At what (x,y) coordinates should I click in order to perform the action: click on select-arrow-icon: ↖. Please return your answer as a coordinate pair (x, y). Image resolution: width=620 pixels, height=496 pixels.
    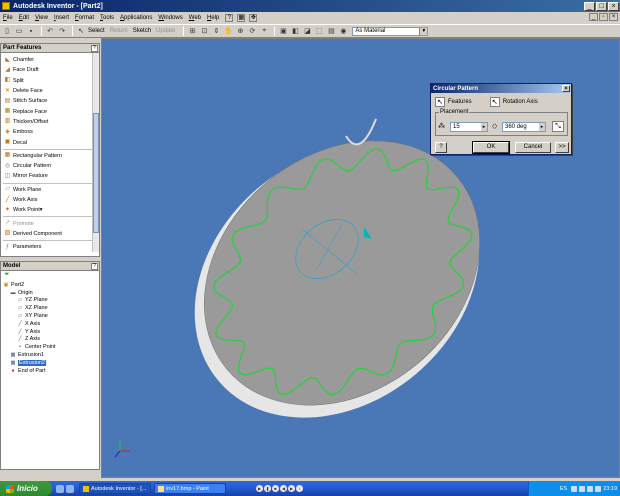
    Looking at the image, I should click on (81, 31).